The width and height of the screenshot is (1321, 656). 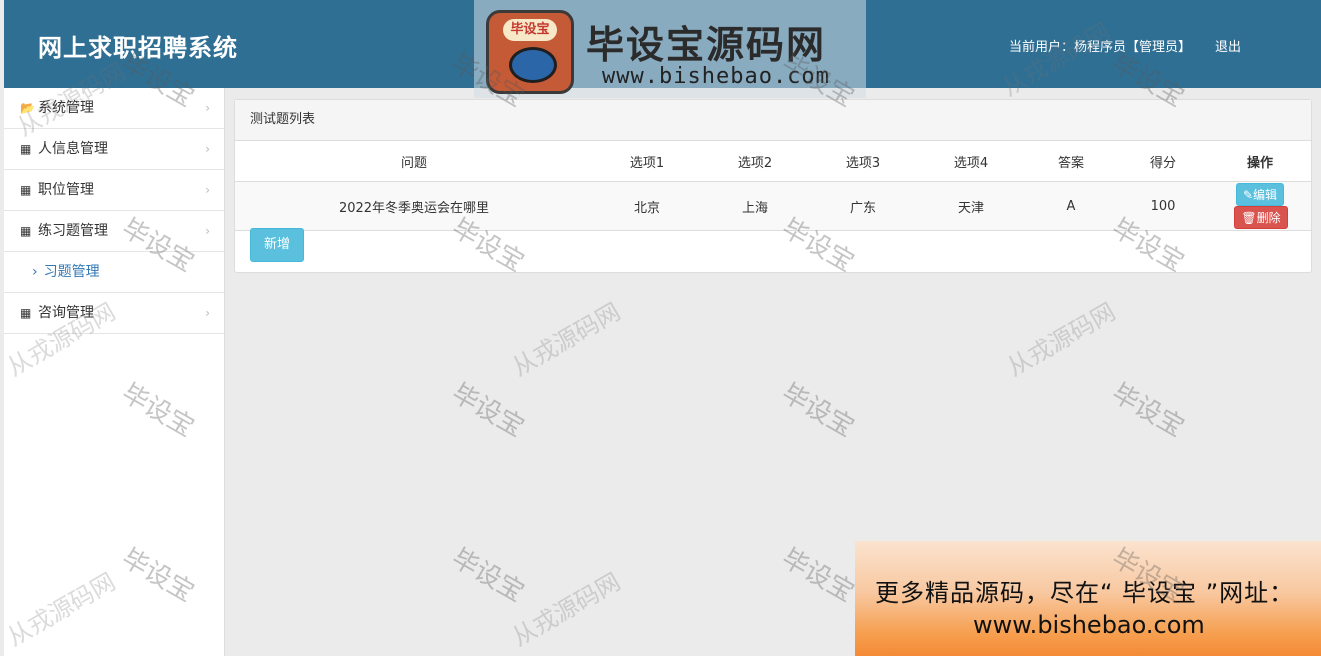 I want to click on sidebar-subitem-label: 习题管理, so click(x=71, y=272).